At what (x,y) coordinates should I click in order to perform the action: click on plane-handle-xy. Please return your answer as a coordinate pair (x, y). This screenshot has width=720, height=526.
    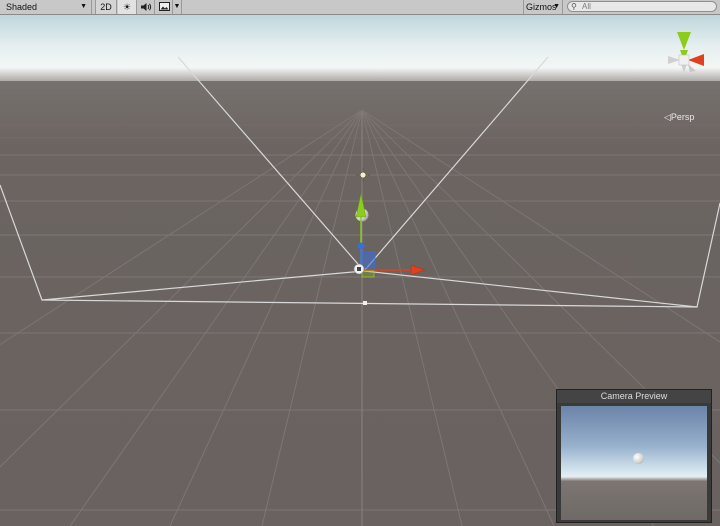
    Looking at the image, I should click on (368, 260).